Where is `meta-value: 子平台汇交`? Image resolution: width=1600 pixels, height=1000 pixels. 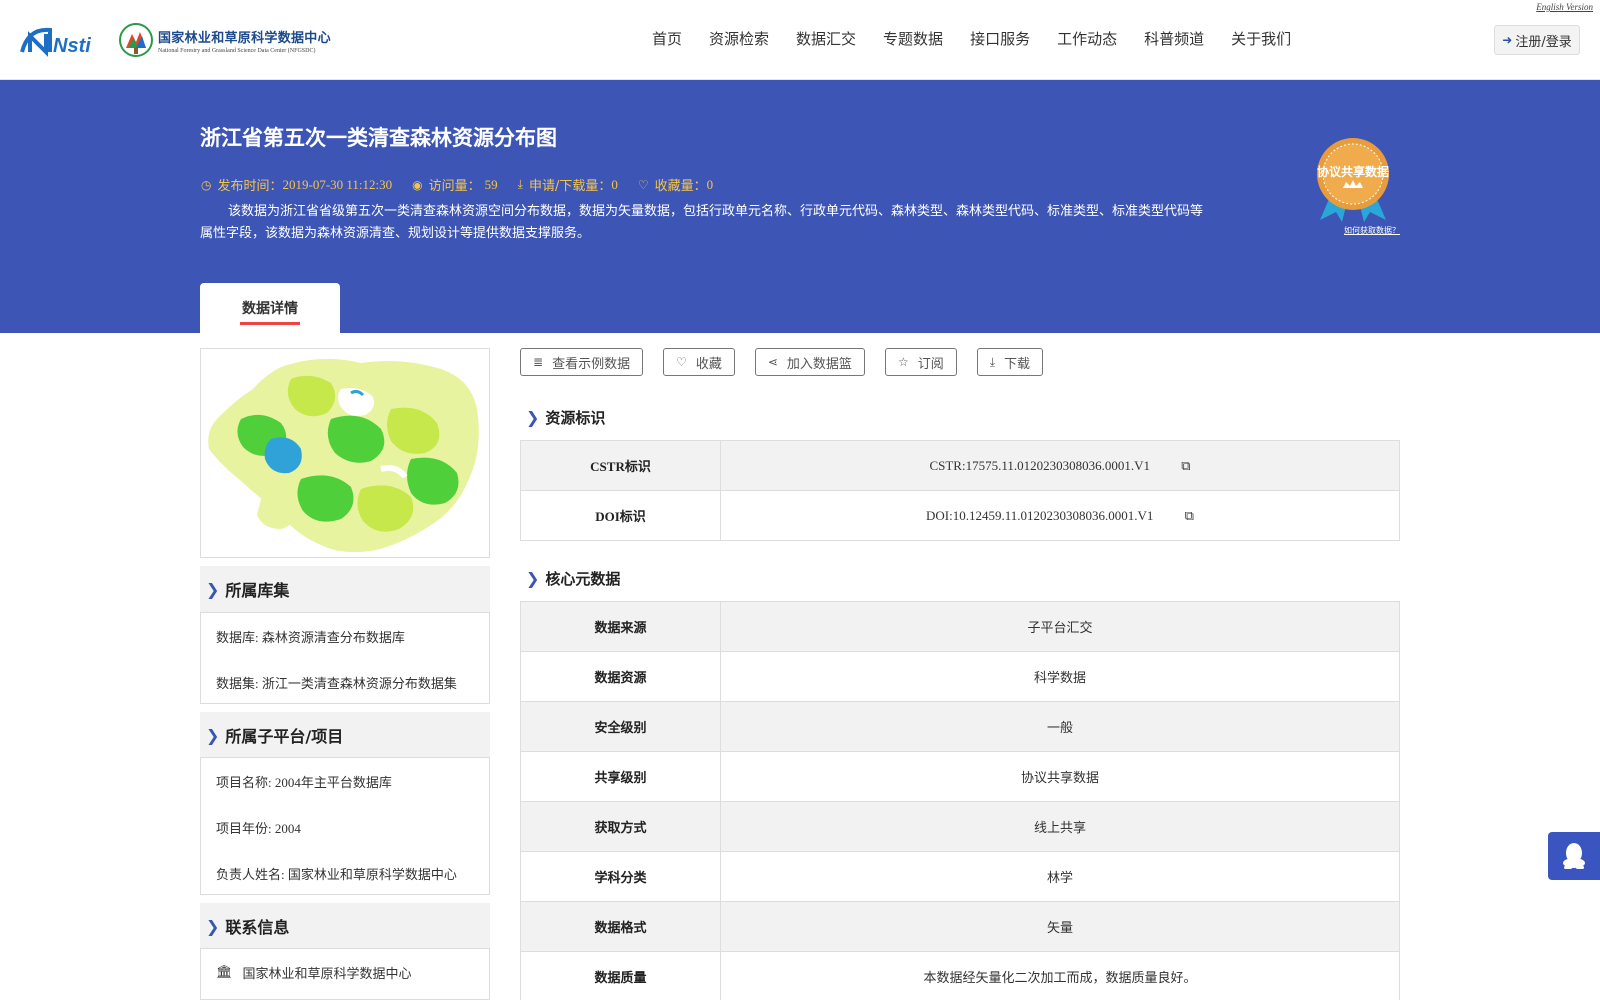
meta-value: 子平台汇交 is located at coordinates (1060, 626).